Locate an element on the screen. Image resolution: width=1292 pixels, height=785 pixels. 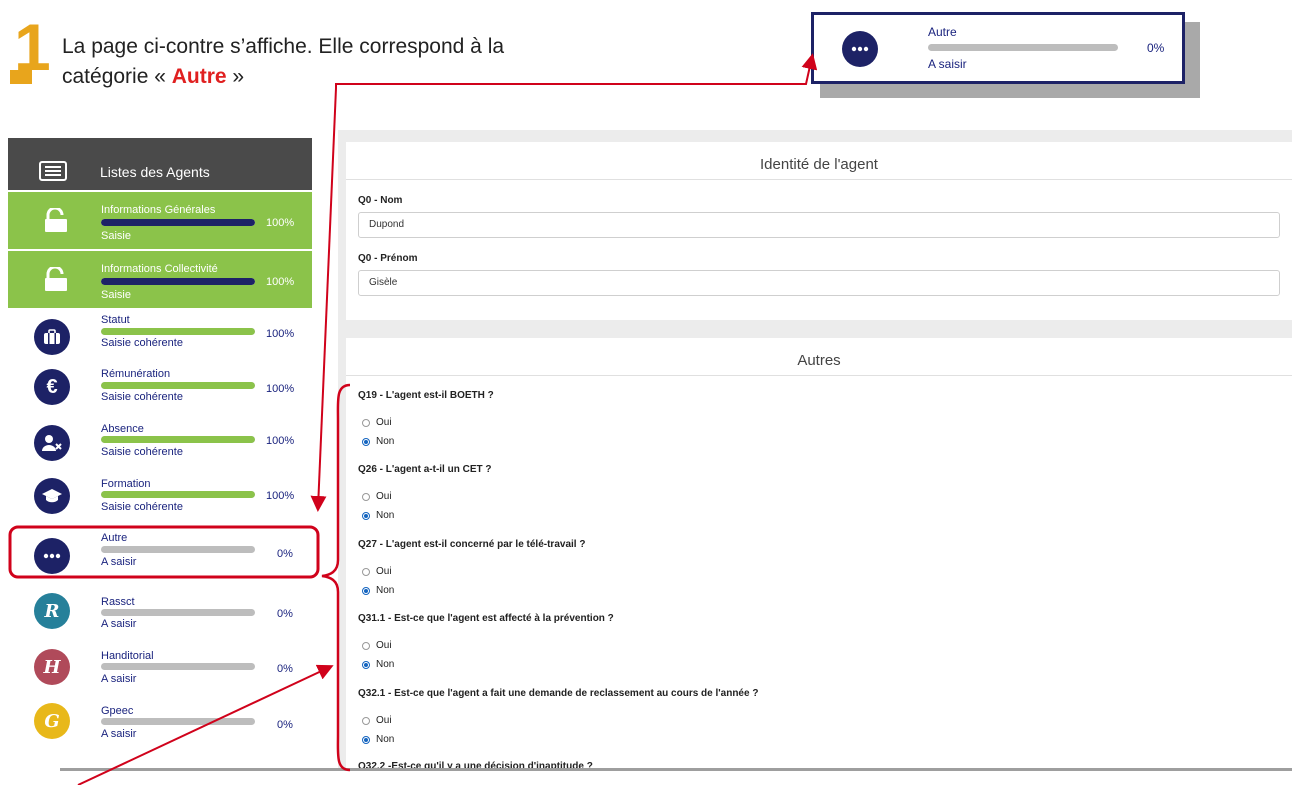
sidebar-item-handitorial: H Handitorial 0% A saisir is located at coordinates (160, 672).